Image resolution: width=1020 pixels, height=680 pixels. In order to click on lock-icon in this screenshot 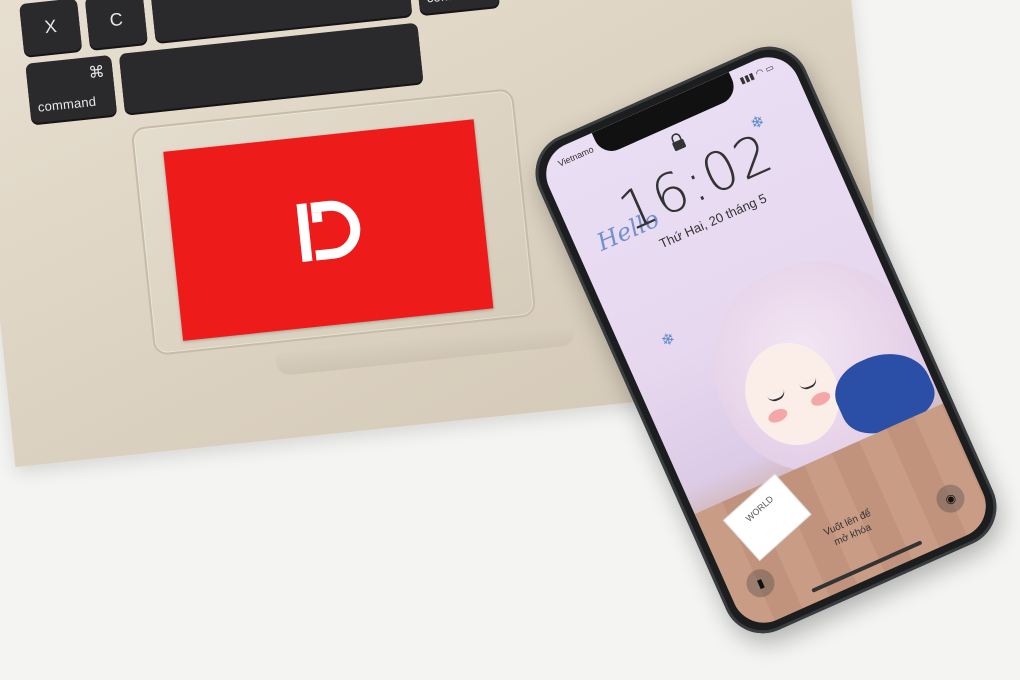, I will do `click(678, 142)`.